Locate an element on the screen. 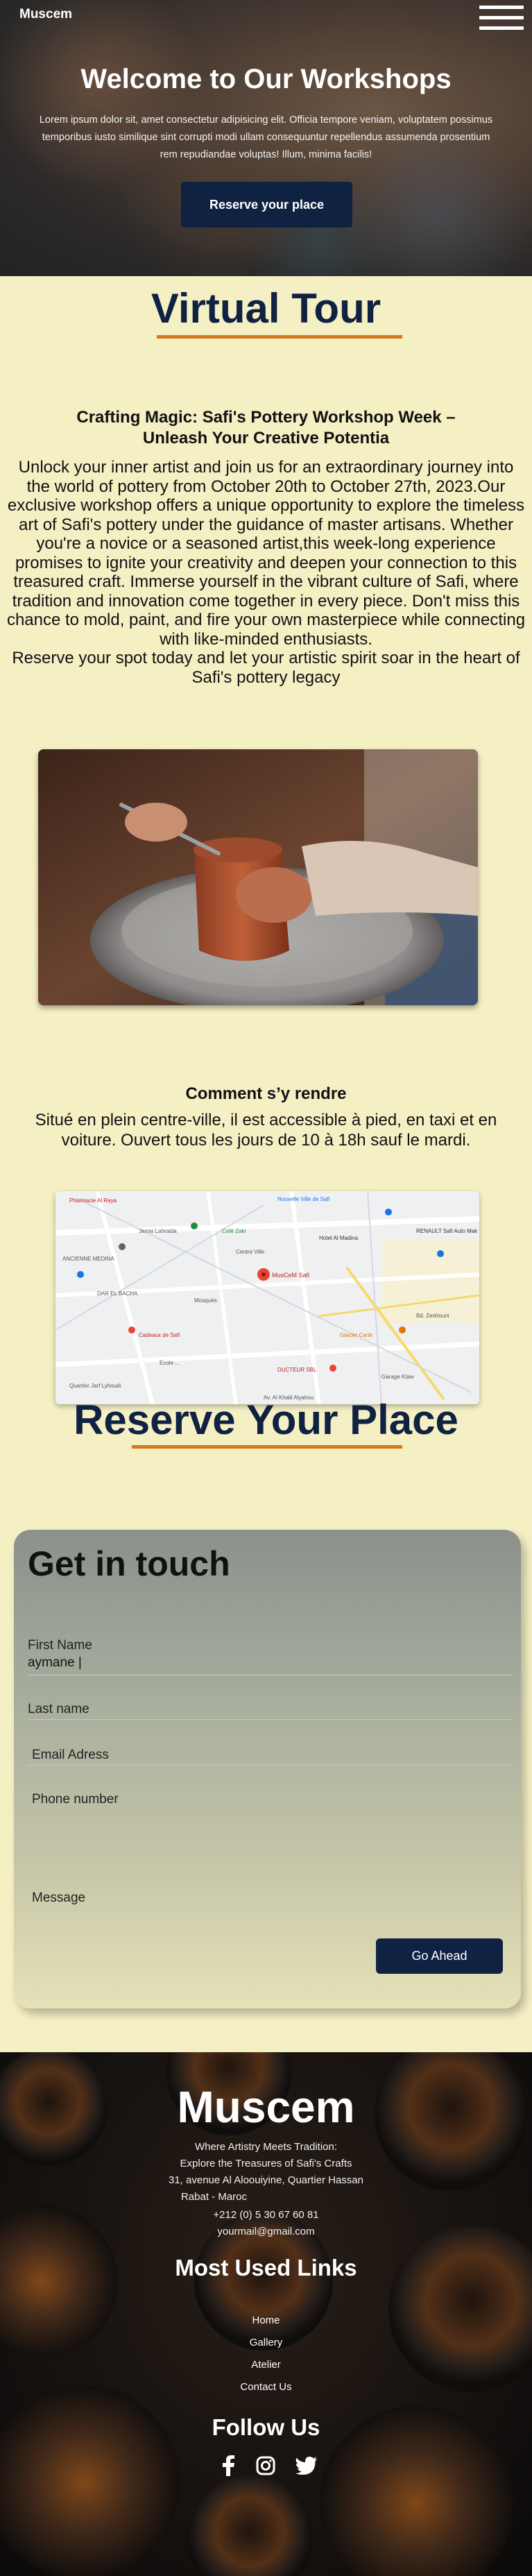 This screenshot has height=2576, width=532. instagram-icon is located at coordinates (265, 2465).